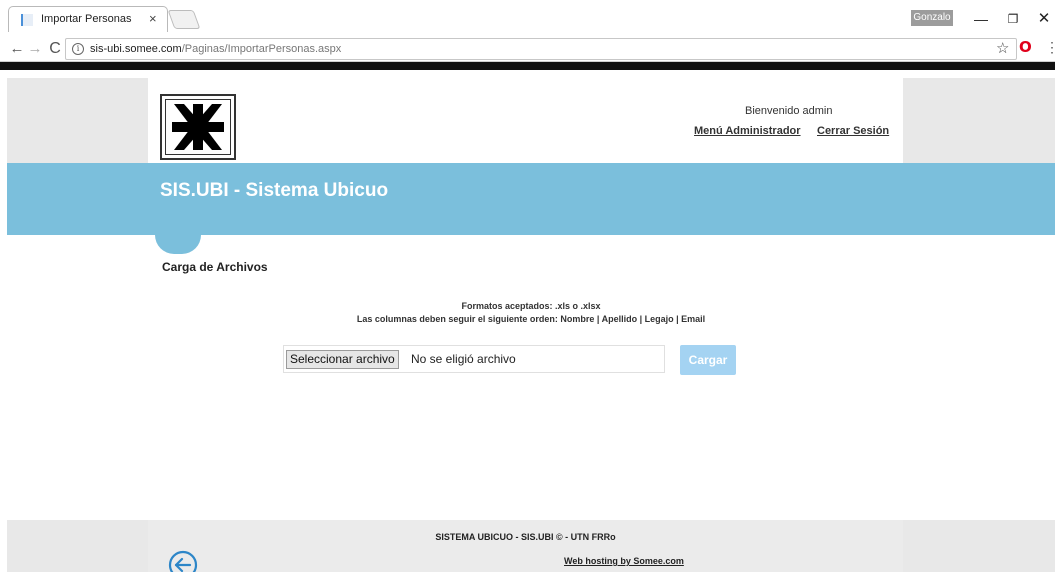  Describe the element at coordinates (136, 49) in the screenshot. I see `url-host: sis-ubi.somee.com` at that location.